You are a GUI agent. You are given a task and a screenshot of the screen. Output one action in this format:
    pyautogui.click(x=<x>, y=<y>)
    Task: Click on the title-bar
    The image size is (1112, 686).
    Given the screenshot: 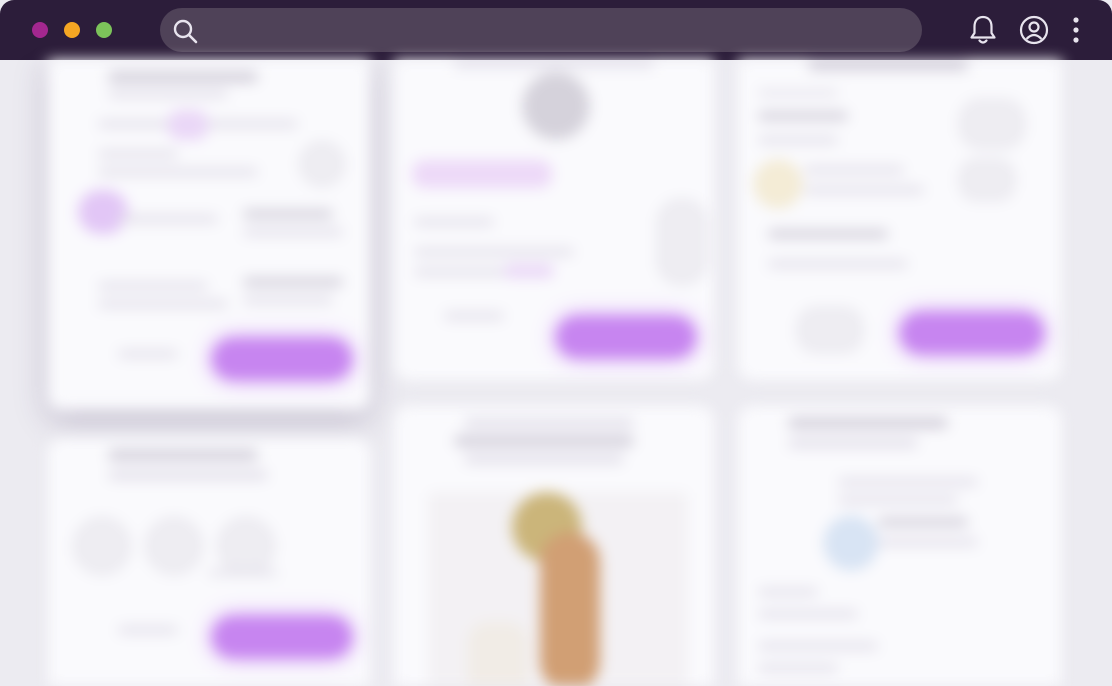 What is the action you would take?
    pyautogui.click(x=556, y=30)
    